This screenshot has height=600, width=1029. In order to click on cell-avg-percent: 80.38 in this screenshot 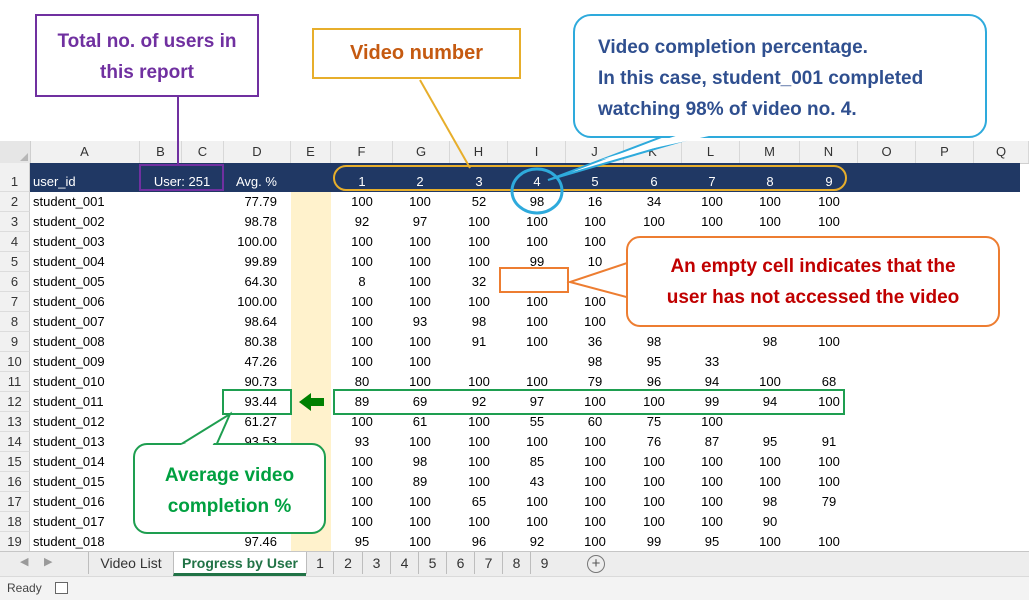, I will do `click(250, 342)`.